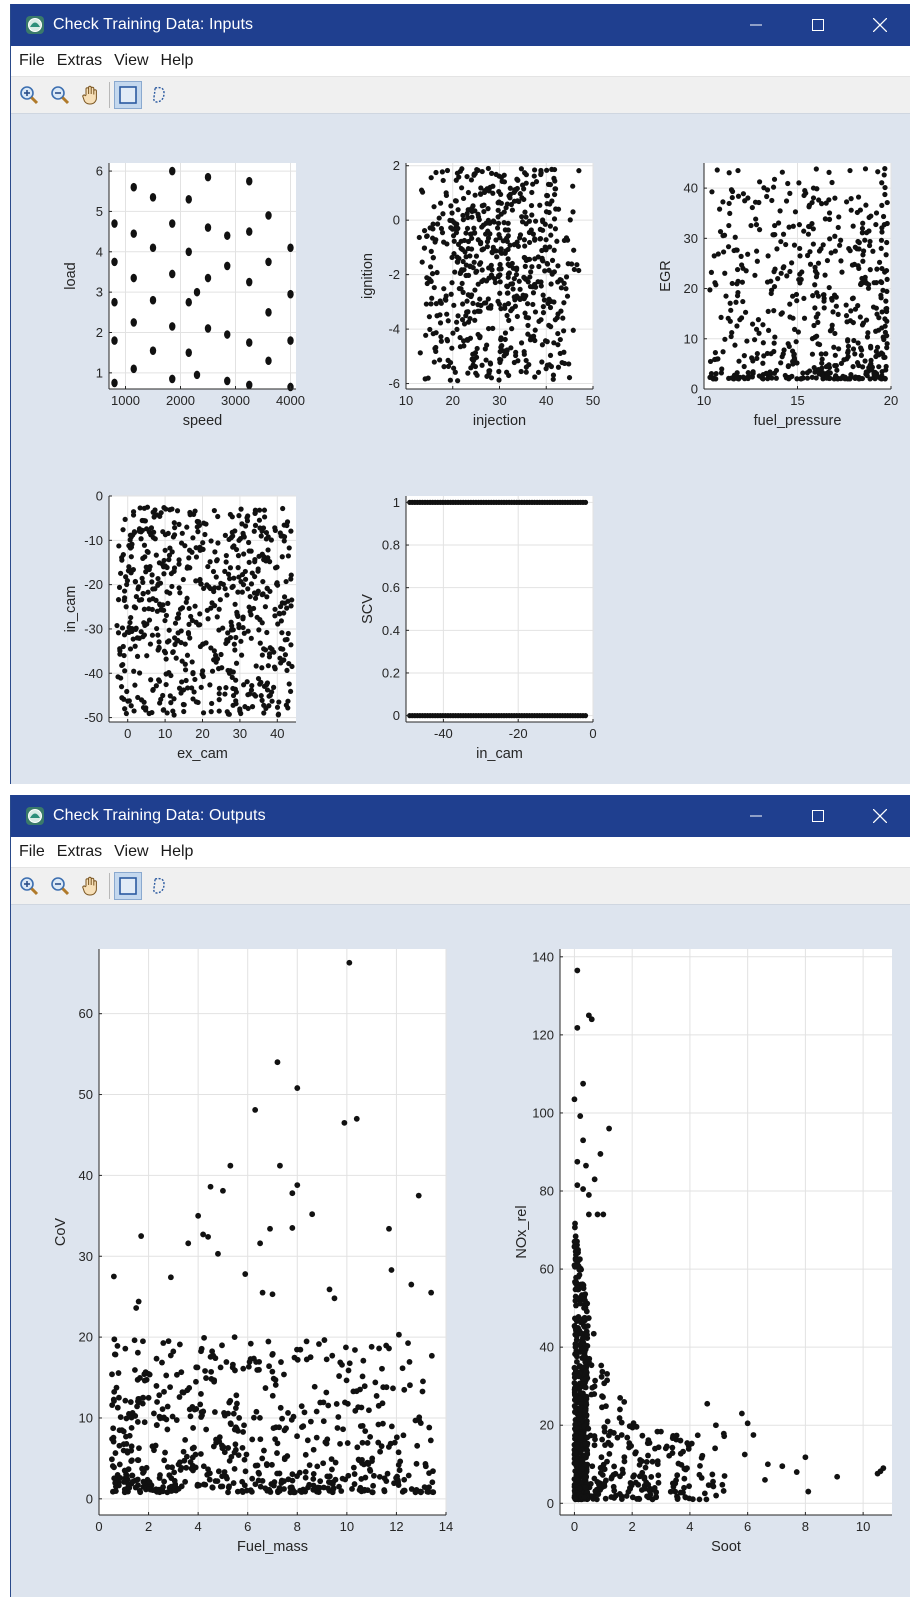 Image resolution: width=910 pixels, height=1597 pixels. I want to click on x-tick-label: -20, so click(518, 733).